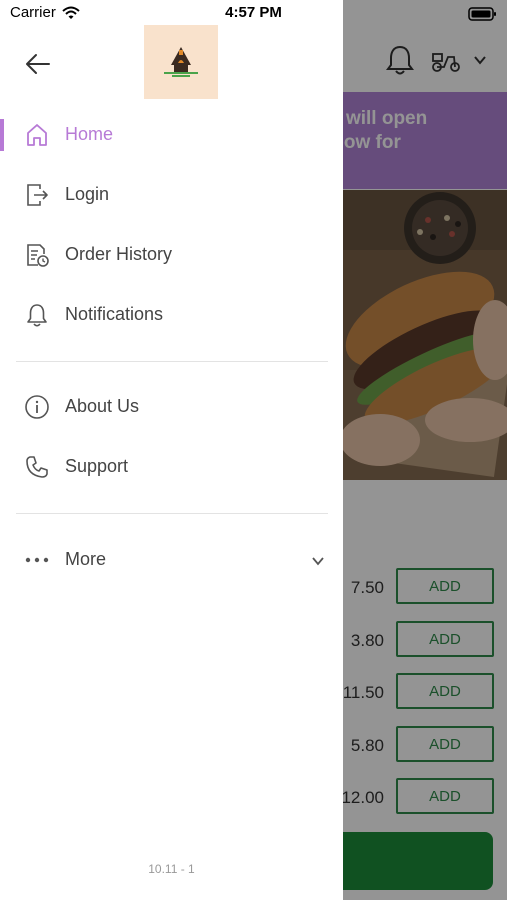 This screenshot has height=900, width=507. Describe the element at coordinates (37, 560) in the screenshot. I see `more-dots-icon` at that location.